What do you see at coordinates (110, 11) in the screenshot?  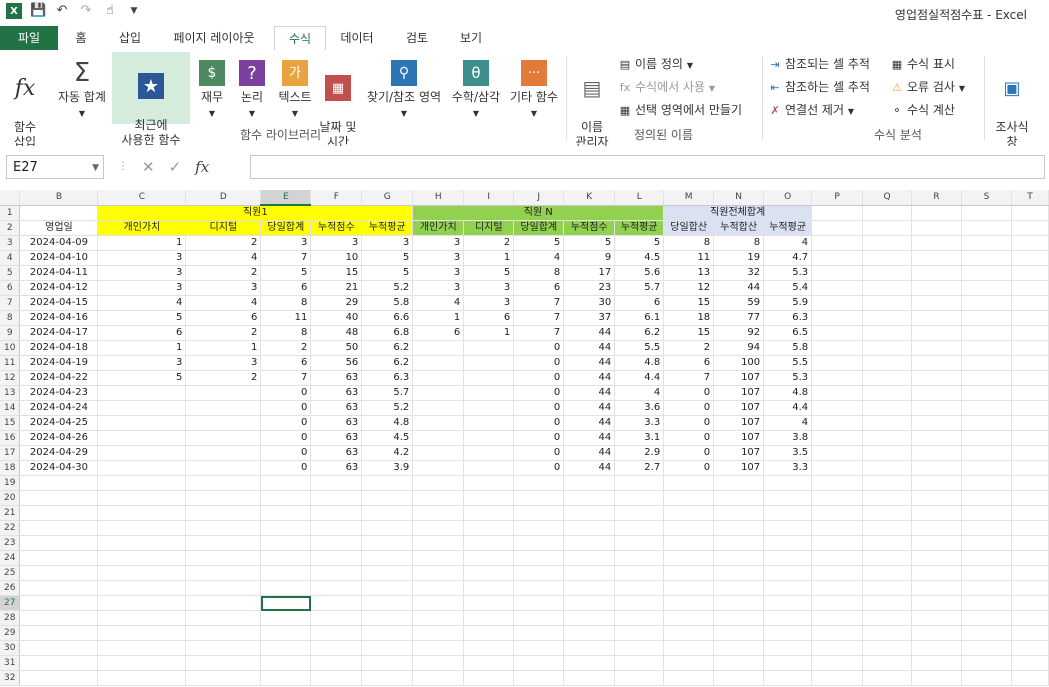 I see `touch-mode-icon: ☝` at bounding box center [110, 11].